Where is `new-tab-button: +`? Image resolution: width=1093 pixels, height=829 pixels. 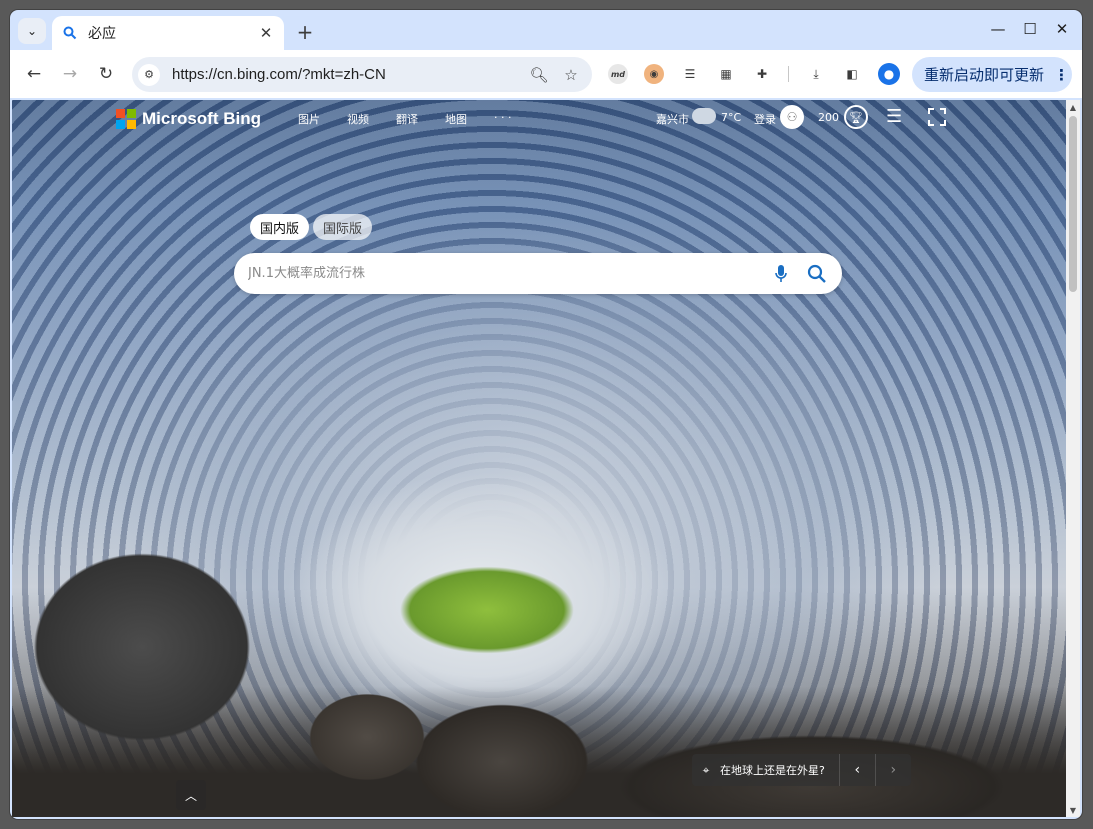 new-tab-button: + is located at coordinates (305, 32).